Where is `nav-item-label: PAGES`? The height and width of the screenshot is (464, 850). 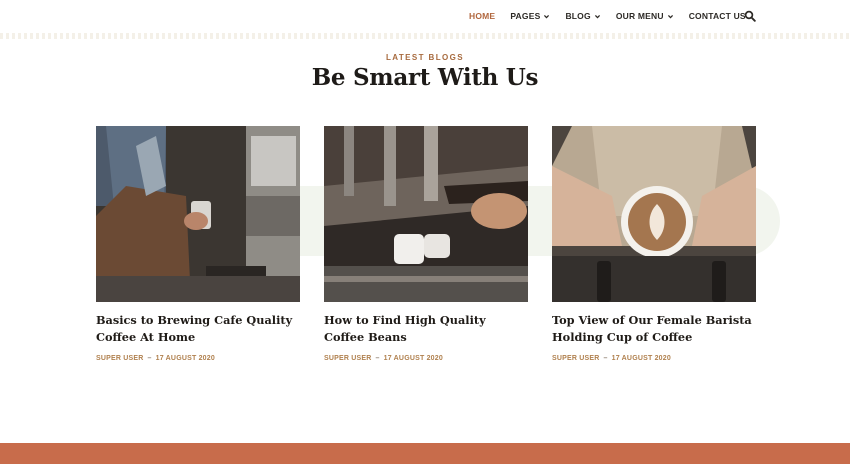
nav-item-label: PAGES is located at coordinates (525, 16).